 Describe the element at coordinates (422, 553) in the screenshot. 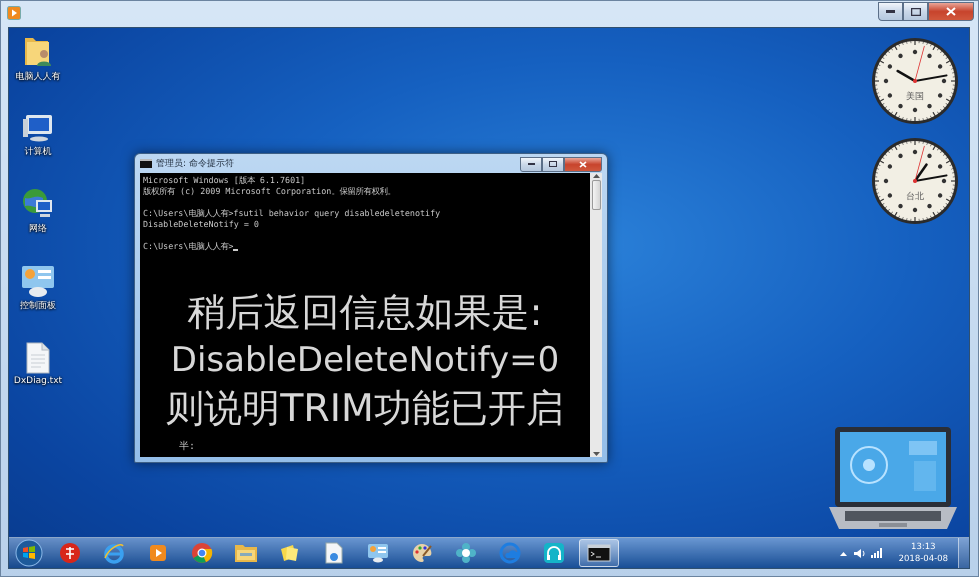

I see `paint-palette-icon` at that location.